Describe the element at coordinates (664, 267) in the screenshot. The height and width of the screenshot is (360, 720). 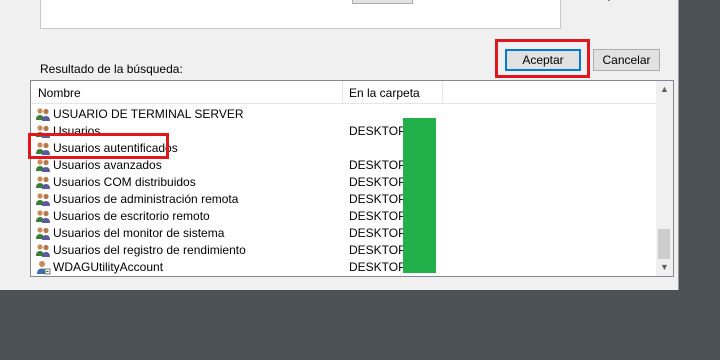
I see `scroll-down-icon: ▼` at that location.